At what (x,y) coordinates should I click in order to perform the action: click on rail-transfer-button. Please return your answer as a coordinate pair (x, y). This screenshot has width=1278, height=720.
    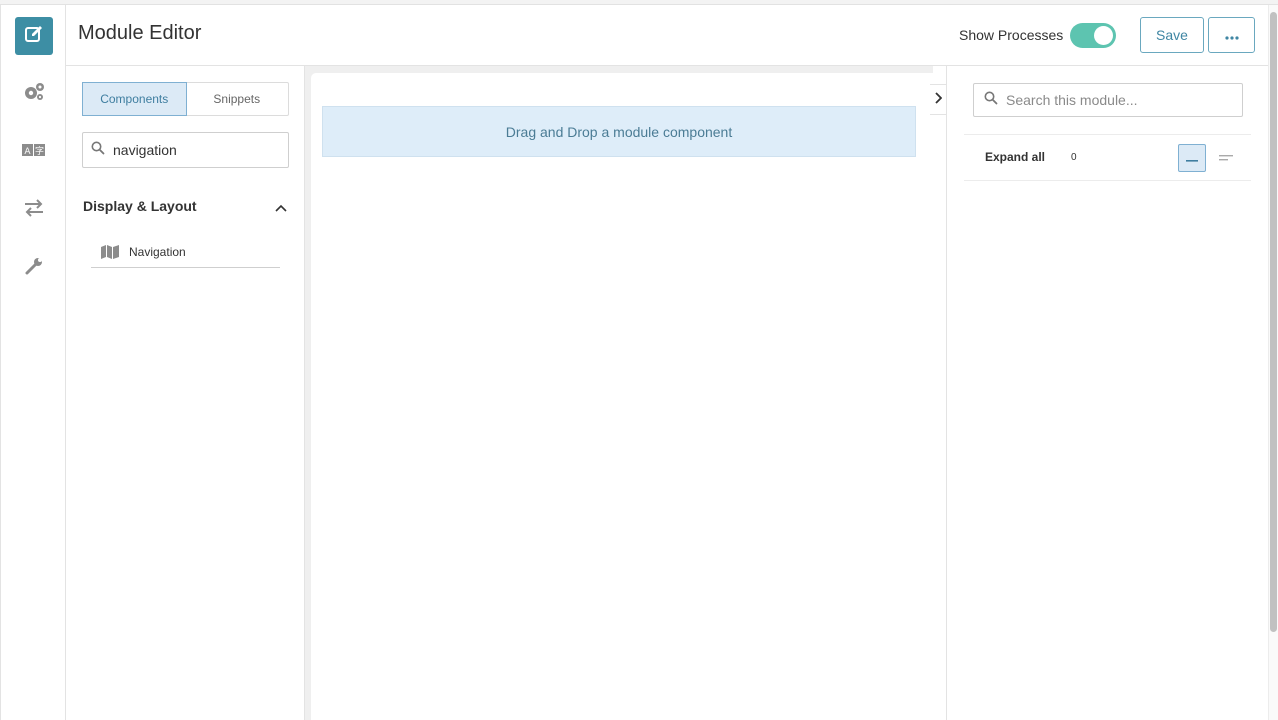
    Looking at the image, I should click on (34, 210).